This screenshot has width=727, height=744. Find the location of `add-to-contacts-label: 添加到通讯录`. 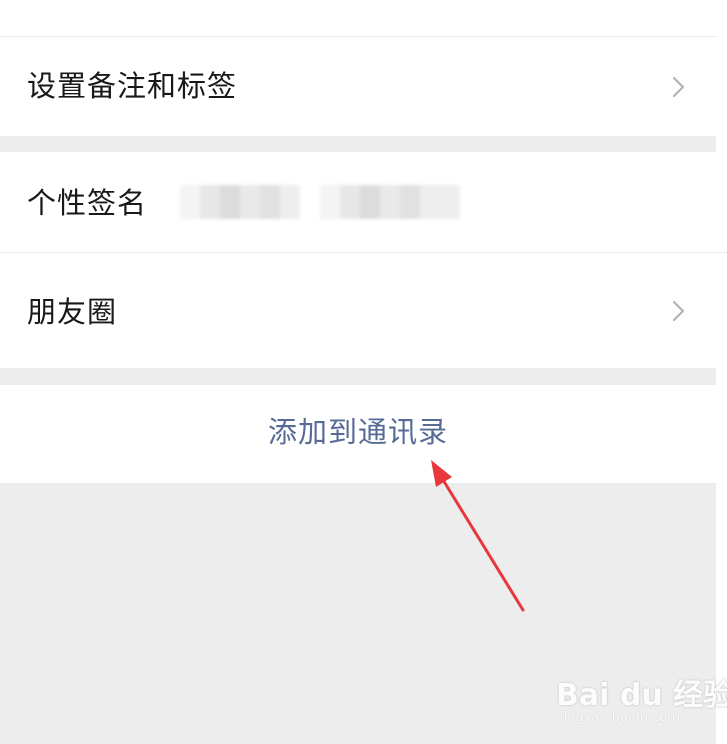

add-to-contacts-label: 添加到通讯录 is located at coordinates (357, 433).